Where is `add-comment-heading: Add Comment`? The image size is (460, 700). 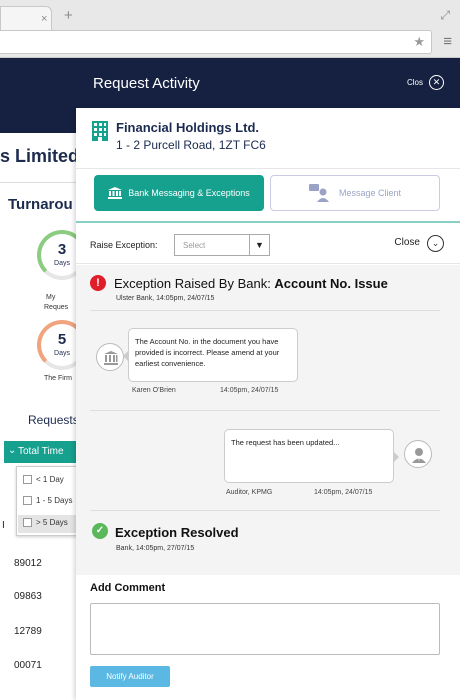
add-comment-heading: Add Comment is located at coordinates (128, 588).